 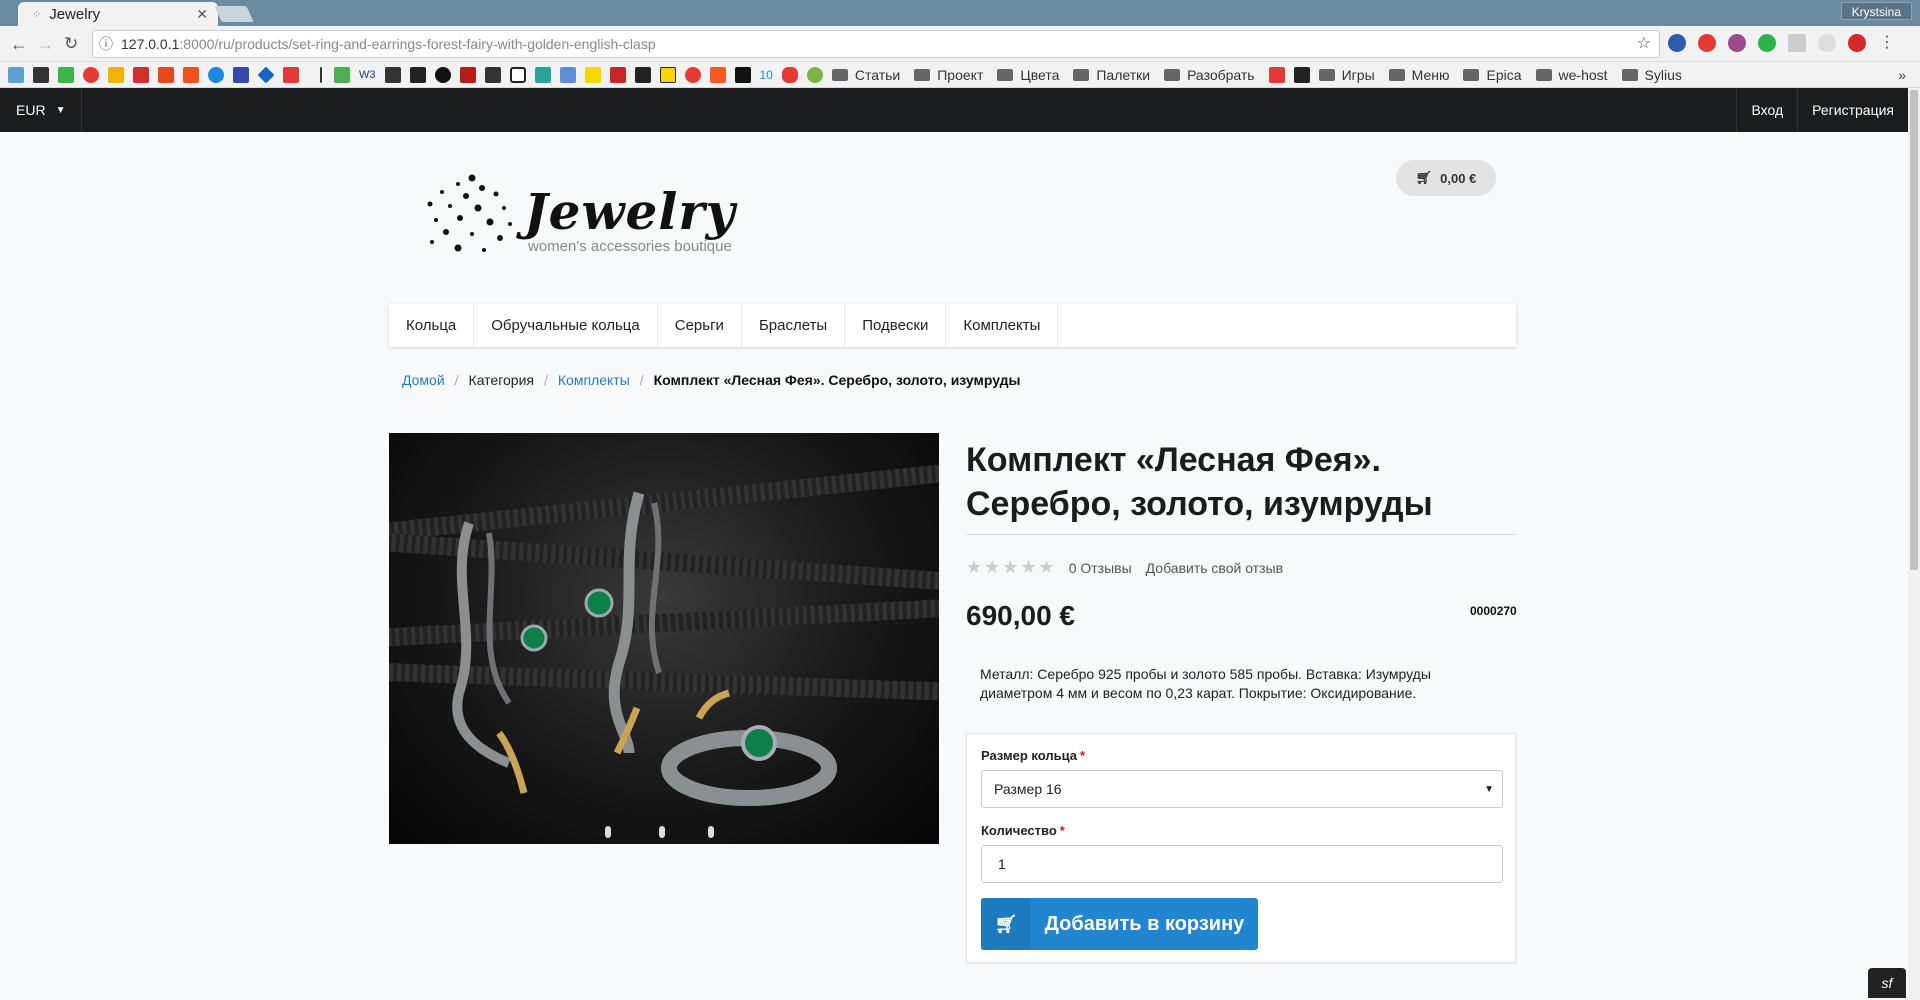 I want to click on register-link: Регистрация, so click(x=1852, y=110).